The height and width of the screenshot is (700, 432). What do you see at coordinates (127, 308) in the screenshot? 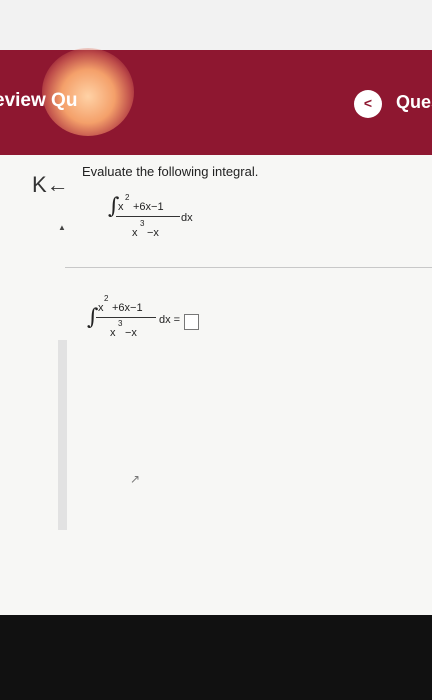
I see `answer-numerator-terms: +6x−1` at bounding box center [127, 308].